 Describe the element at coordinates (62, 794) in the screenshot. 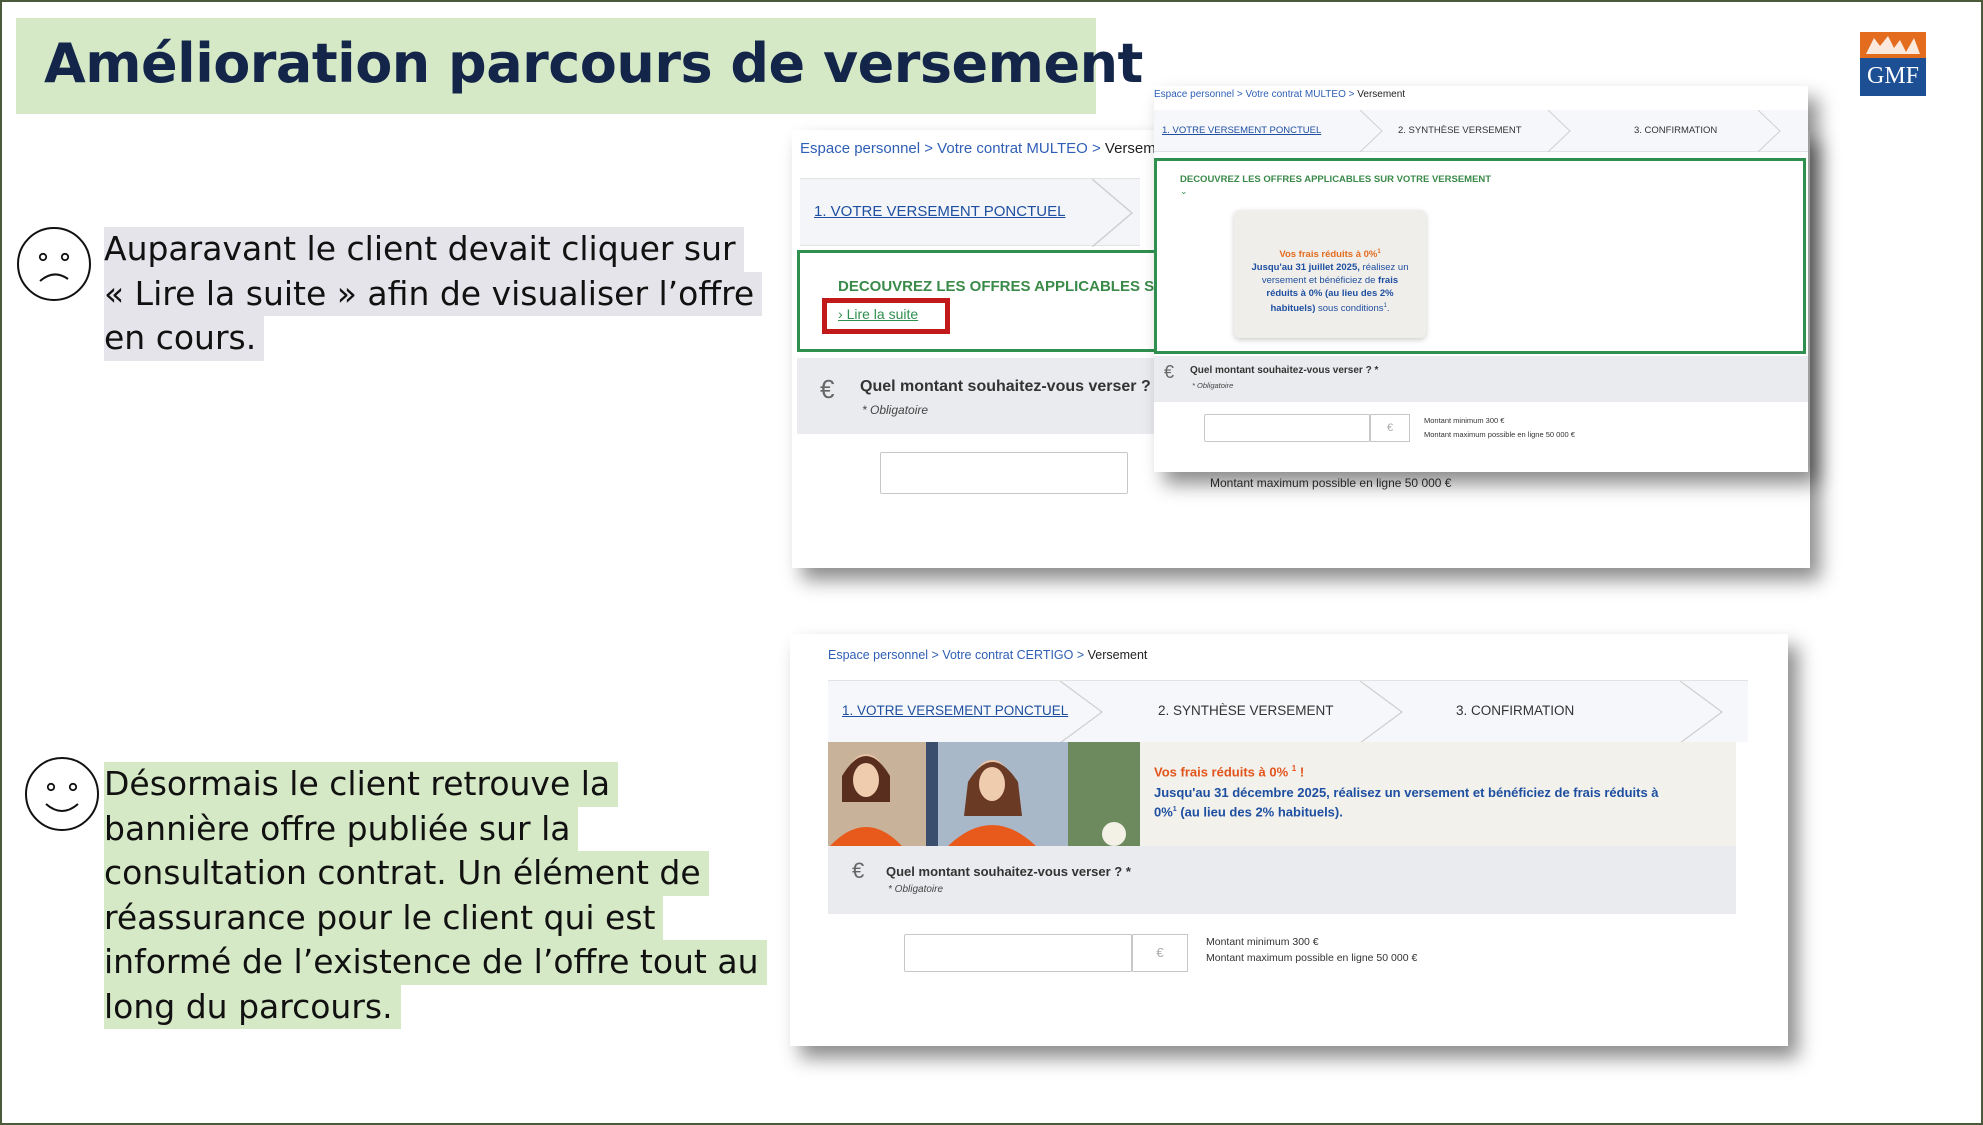

I see `happy-face-icon` at that location.